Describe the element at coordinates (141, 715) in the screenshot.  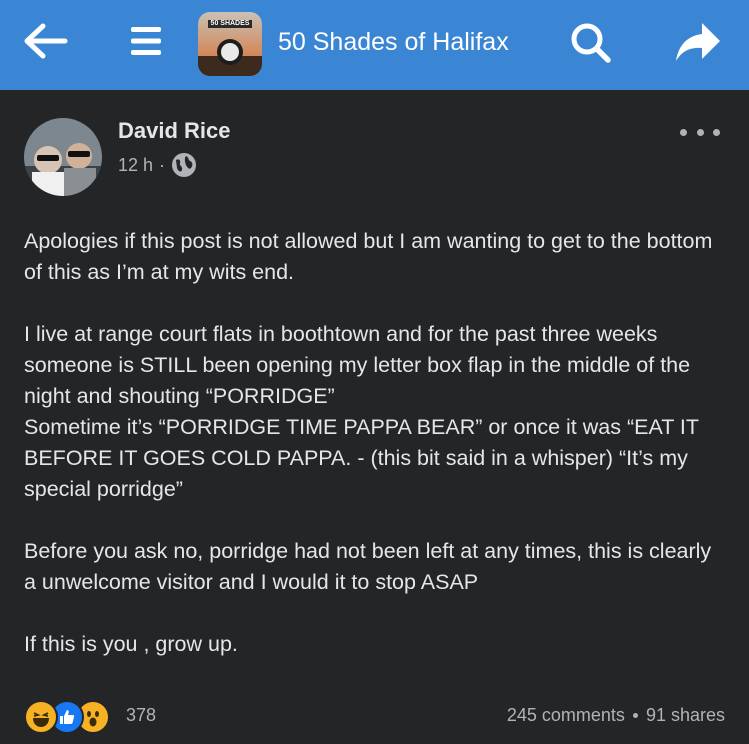
I see `reaction-count: 378` at that location.